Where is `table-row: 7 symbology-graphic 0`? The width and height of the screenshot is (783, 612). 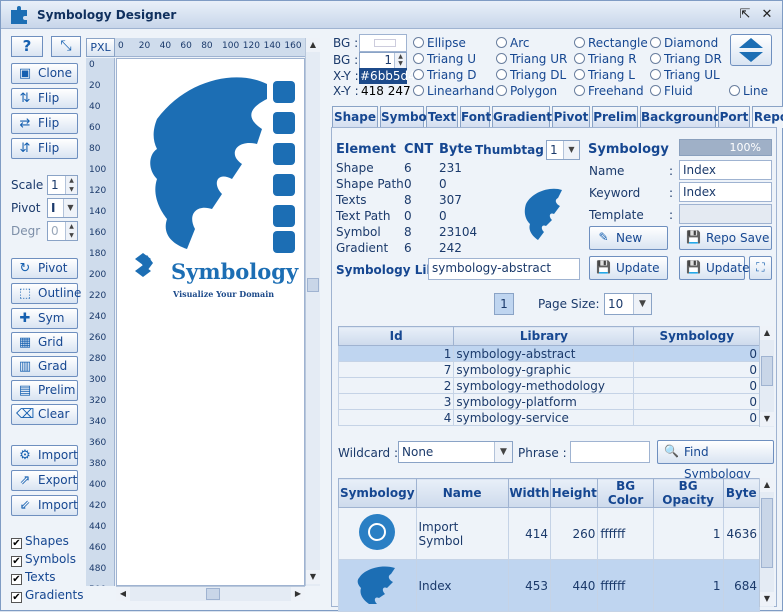
table-row: 7 symbology-graphic 0 is located at coordinates (548, 369).